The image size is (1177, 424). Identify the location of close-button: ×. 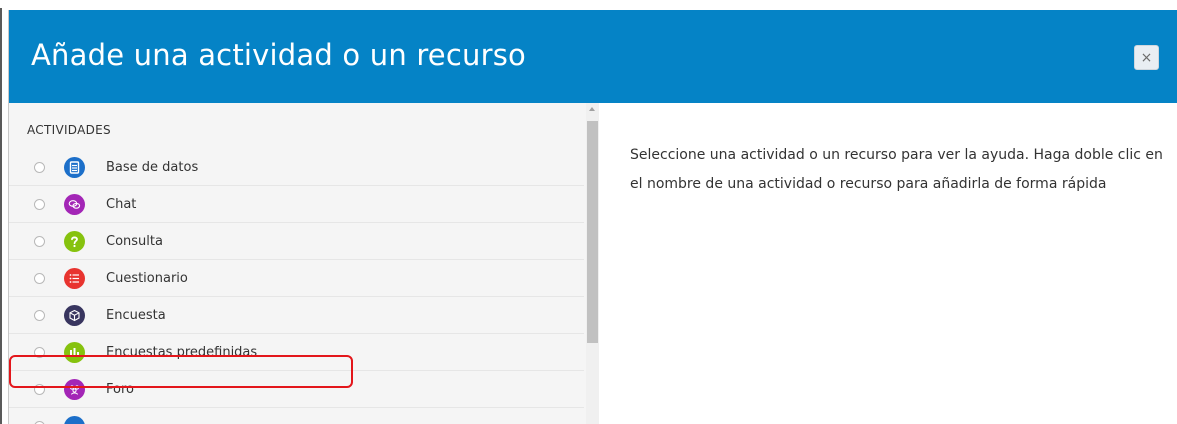
(1146, 57).